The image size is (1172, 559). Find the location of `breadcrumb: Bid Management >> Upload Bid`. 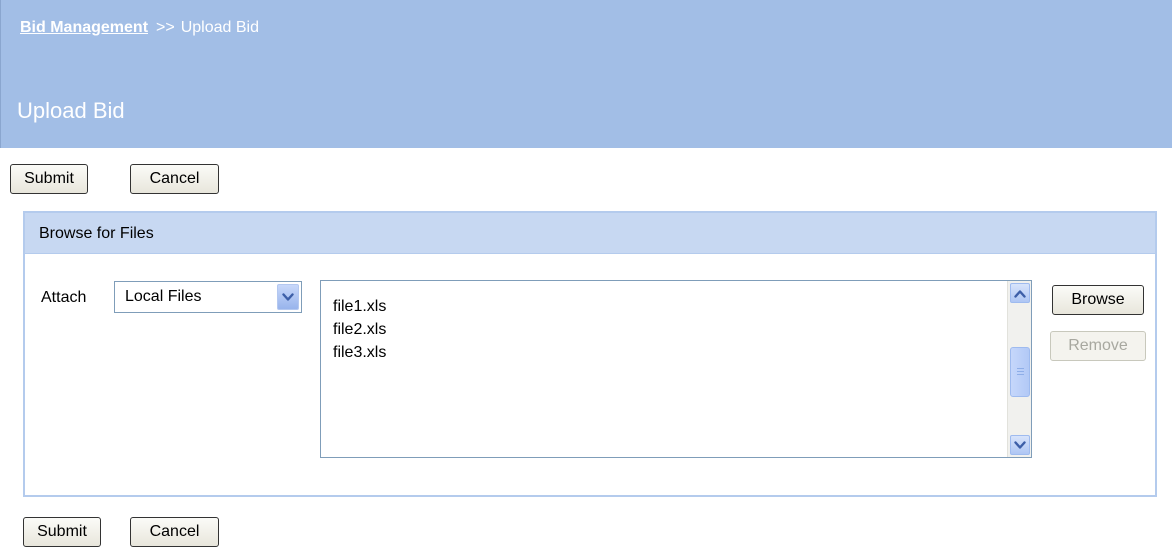

breadcrumb: Bid Management >> Upload Bid is located at coordinates (139, 28).